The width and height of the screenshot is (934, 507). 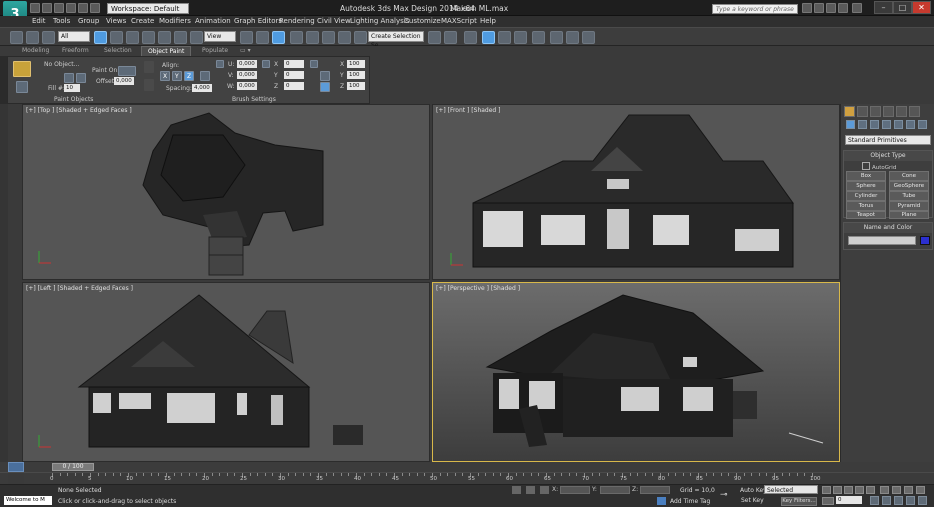 What do you see at coordinates (48, 37) in the screenshot?
I see `bind-space-warp-icon` at bounding box center [48, 37].